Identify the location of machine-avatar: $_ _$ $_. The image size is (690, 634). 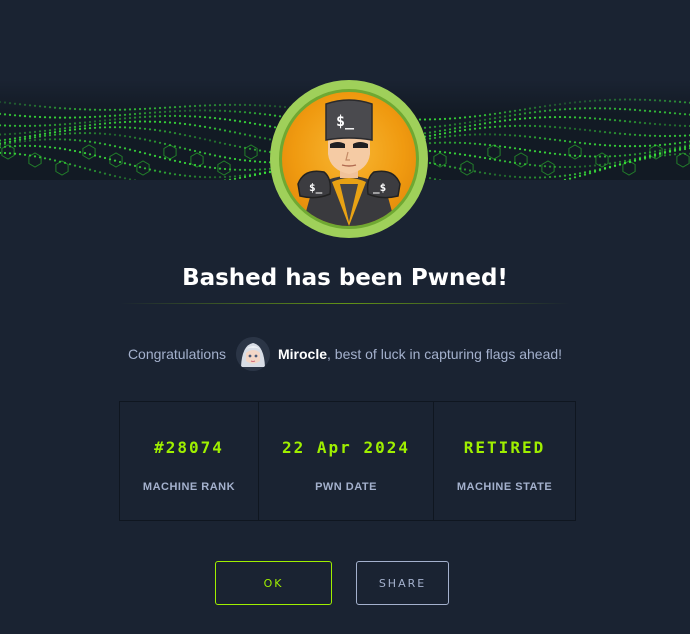
(349, 159).